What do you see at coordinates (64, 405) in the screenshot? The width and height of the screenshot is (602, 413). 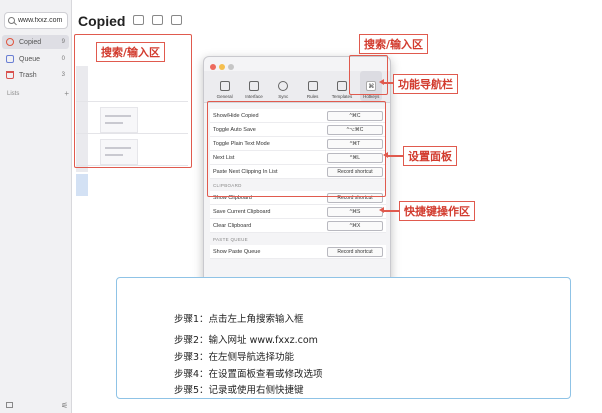 I see `settings-sliders-icon: ⚟` at bounding box center [64, 405].